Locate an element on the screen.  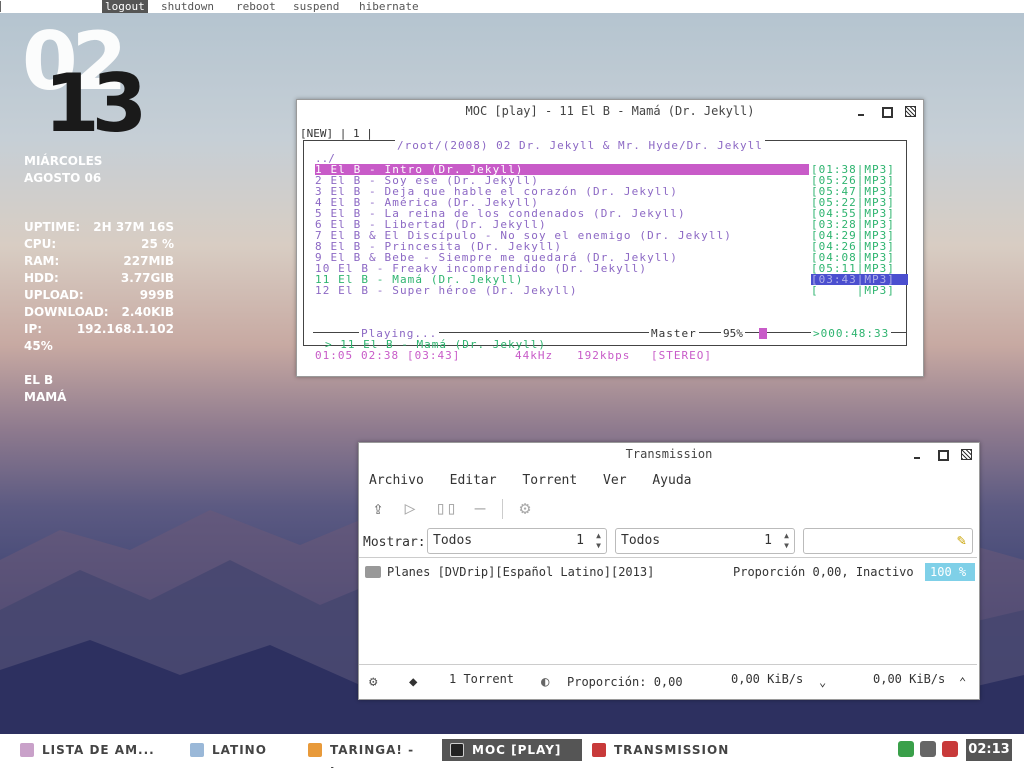
moc-titlebar: MOC [play] - 11 El B - Mamá (Dr. Jekyll) is located at coordinates (610, 111).